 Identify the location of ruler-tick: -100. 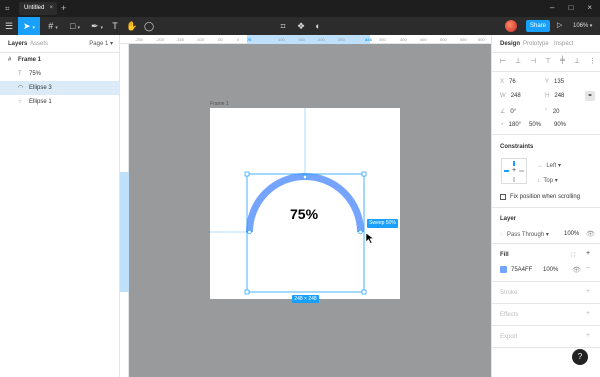
(200, 39).